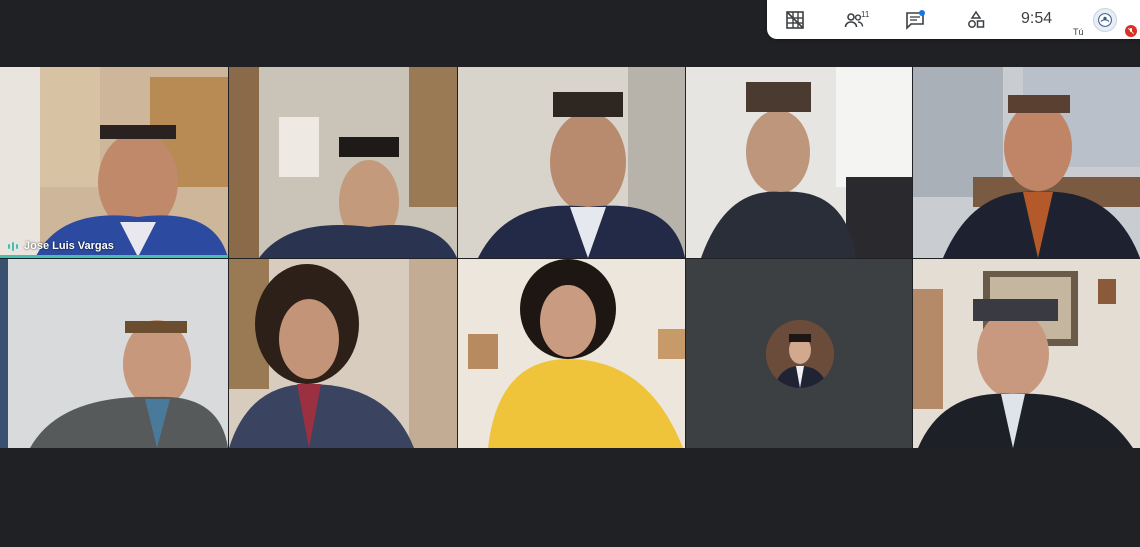  I want to click on speaking-indicator, so click(114, 256).